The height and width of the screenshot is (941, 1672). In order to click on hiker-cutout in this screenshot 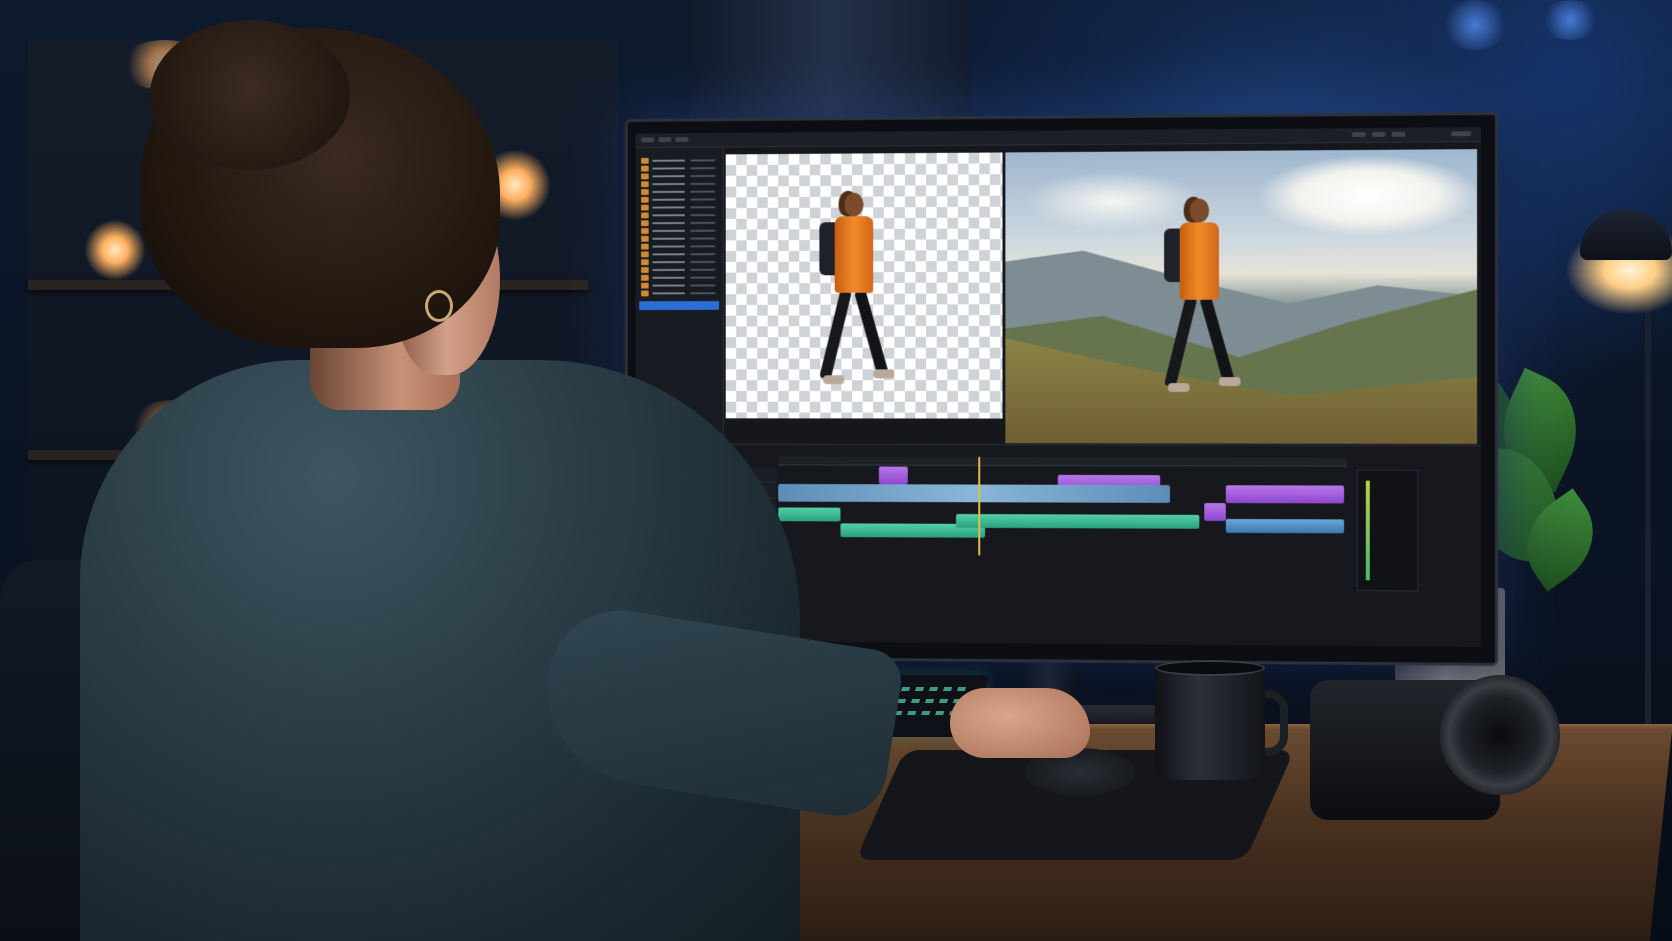, I will do `click(857, 294)`.